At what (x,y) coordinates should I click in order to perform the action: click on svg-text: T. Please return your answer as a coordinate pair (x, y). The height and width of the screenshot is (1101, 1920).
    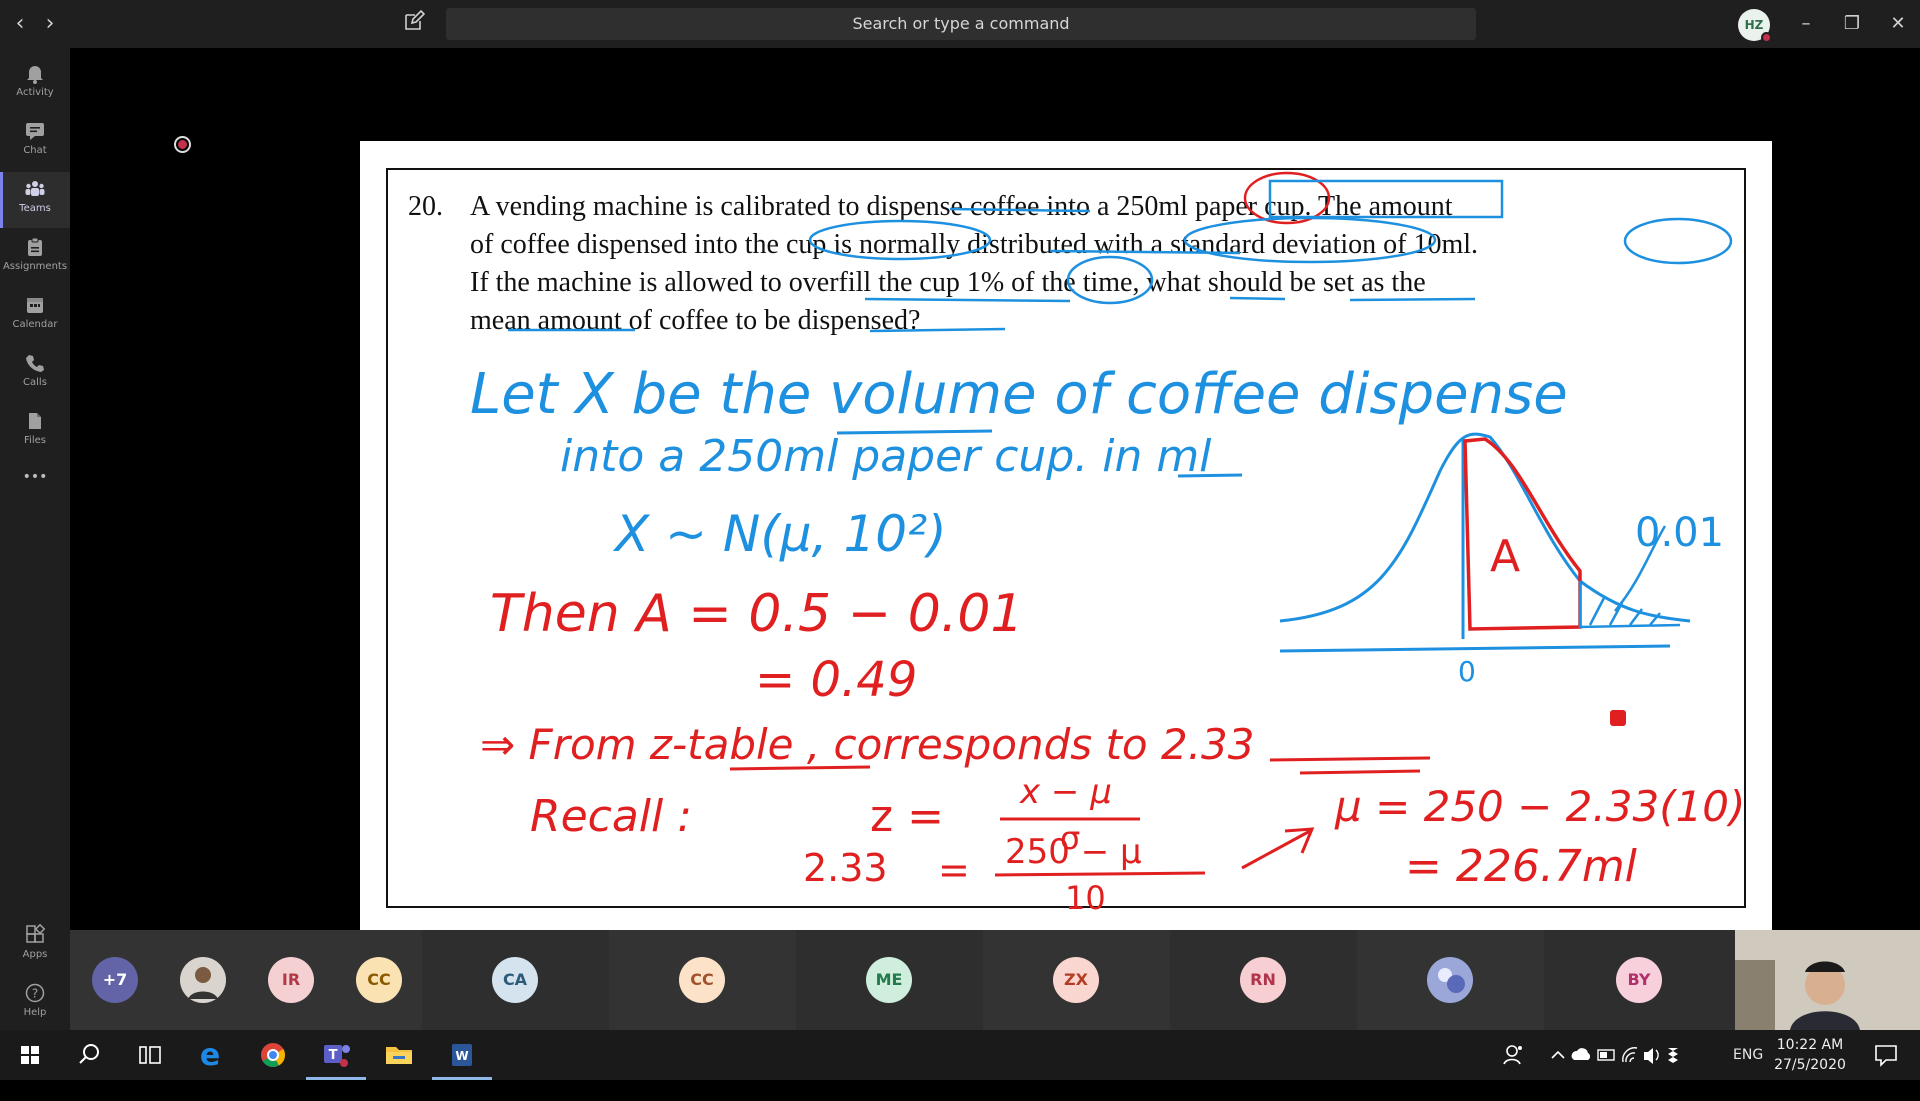
    Looking at the image, I should click on (333, 1055).